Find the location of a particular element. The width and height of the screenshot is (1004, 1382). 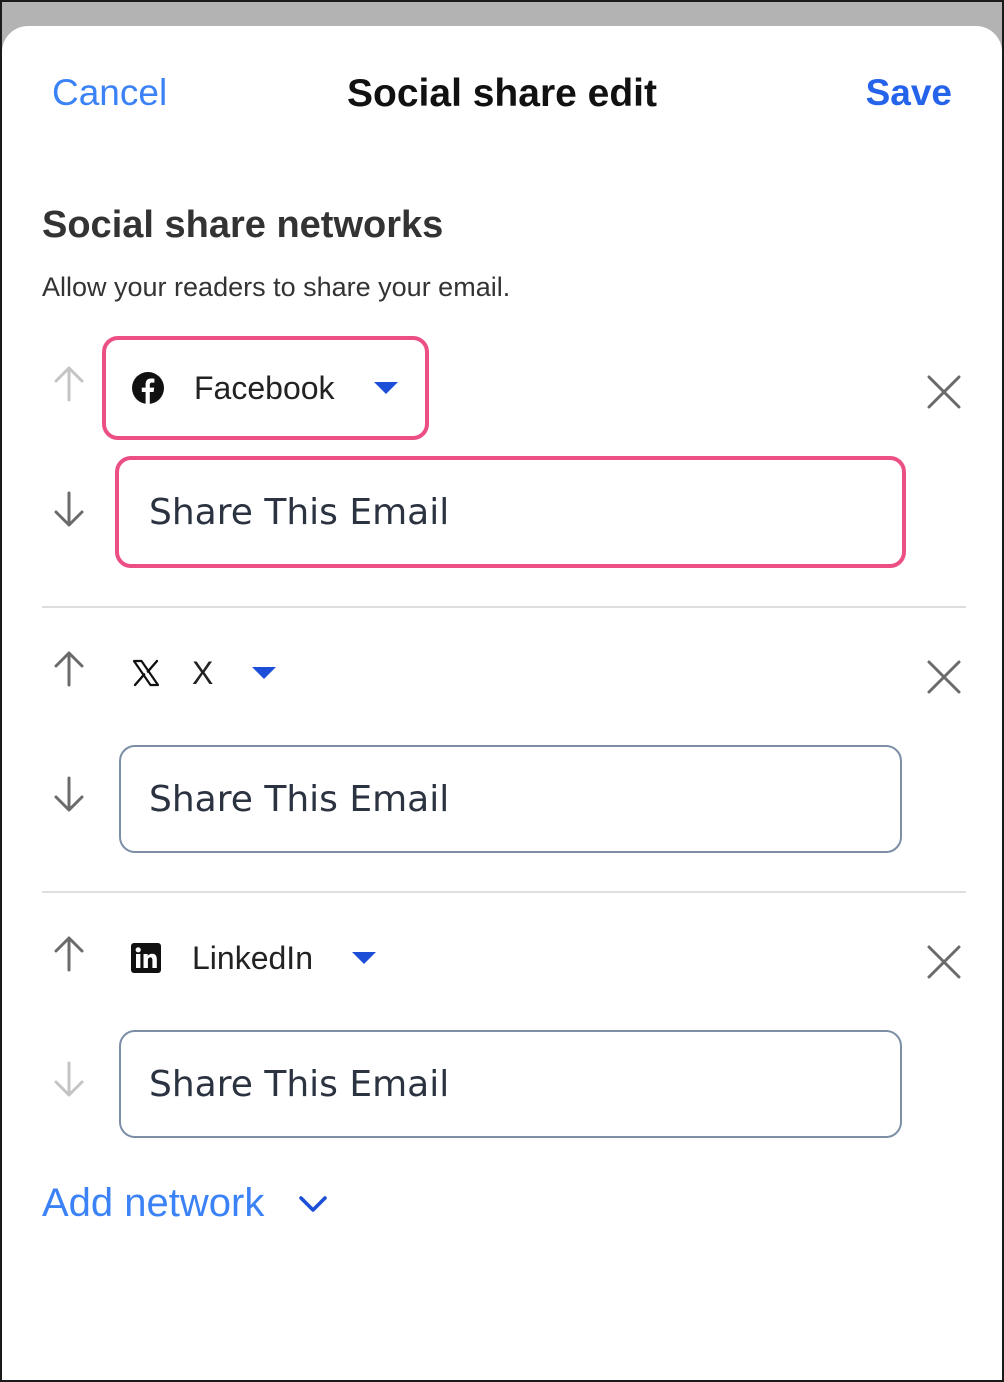

network-selector-linkedin: LinkedIn is located at coordinates (253, 958).